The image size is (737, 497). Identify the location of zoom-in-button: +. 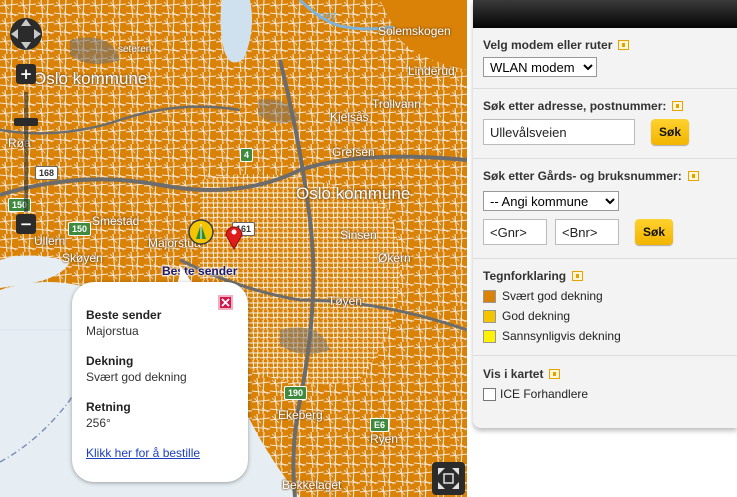
(26, 74).